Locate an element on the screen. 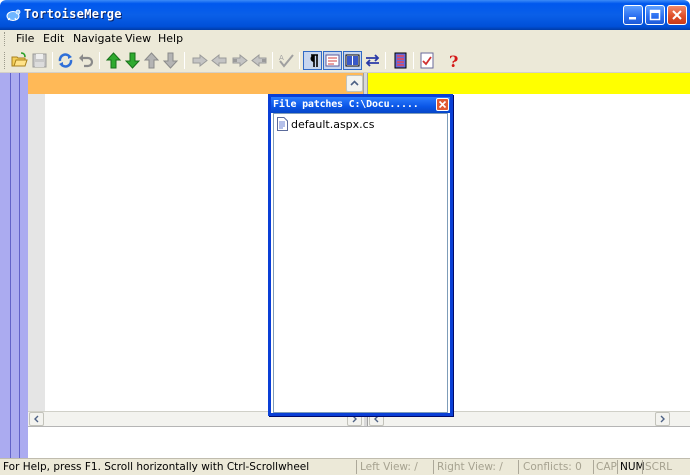 This screenshot has width=690, height=475. status-right-view: Right View: / is located at coordinates (470, 467).